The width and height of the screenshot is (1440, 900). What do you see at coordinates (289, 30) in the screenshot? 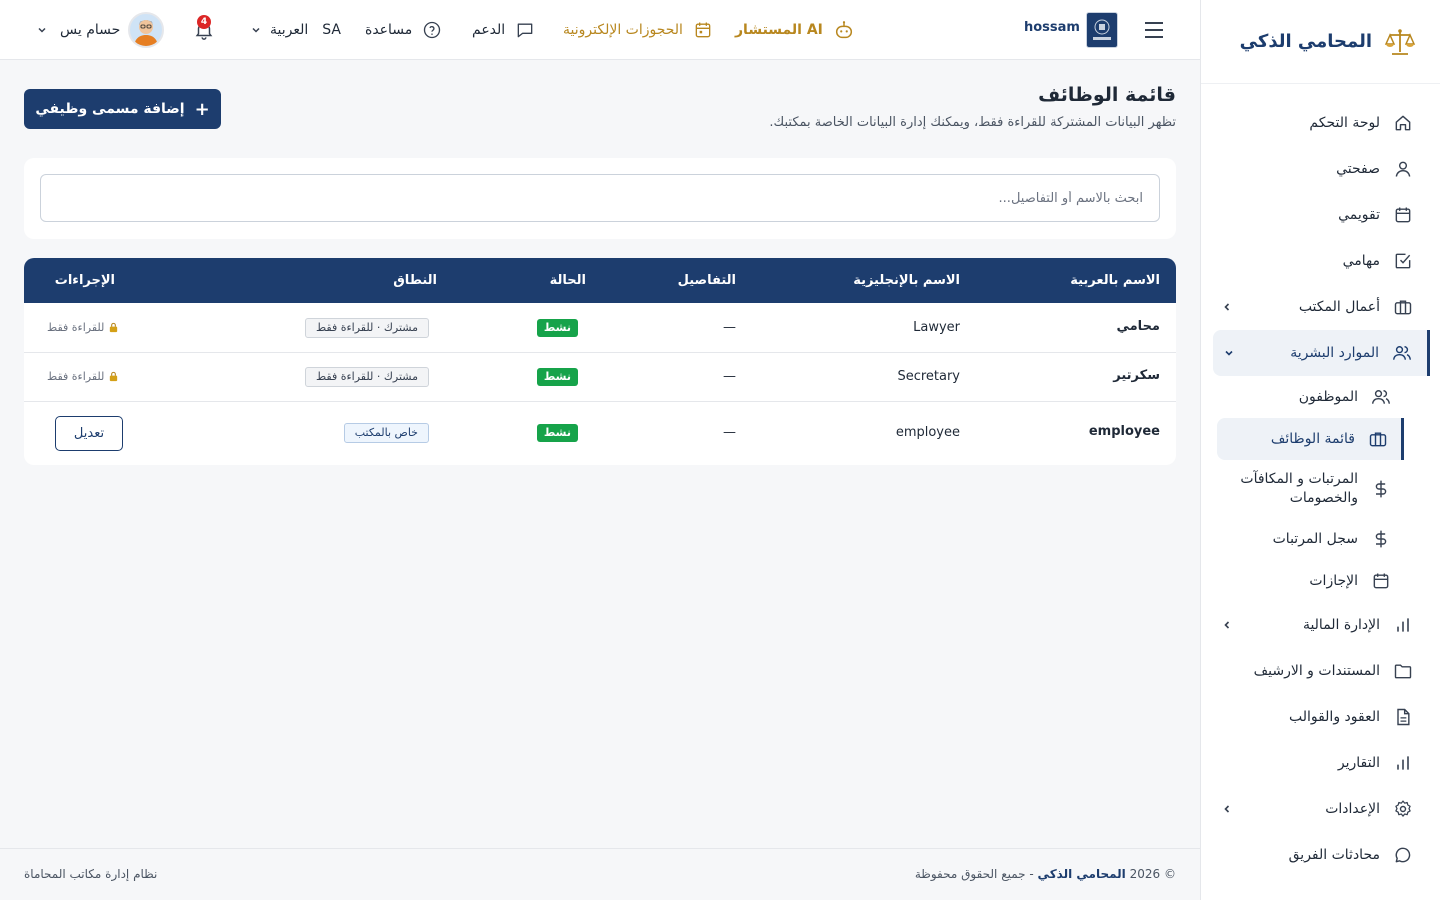
I see `language-label: العربية` at bounding box center [289, 30].